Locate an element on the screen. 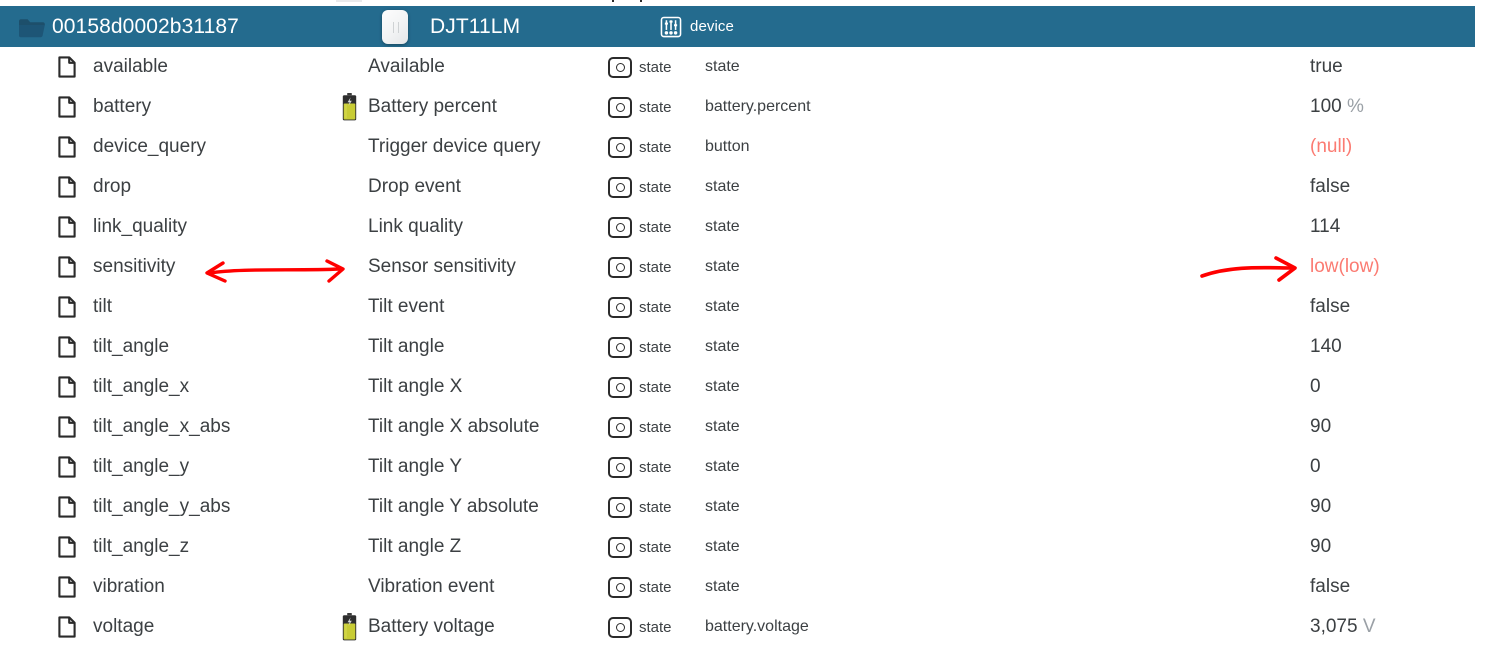  table-row: drop Drop event state state false is located at coordinates (750, 187).